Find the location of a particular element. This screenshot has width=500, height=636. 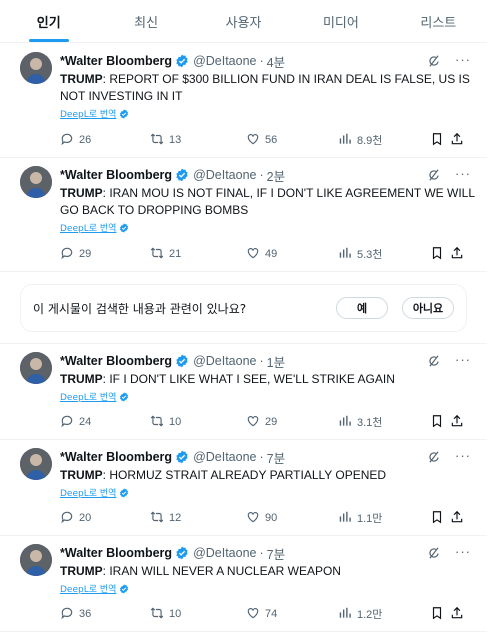

retweet-count: 12 is located at coordinates (175, 518).